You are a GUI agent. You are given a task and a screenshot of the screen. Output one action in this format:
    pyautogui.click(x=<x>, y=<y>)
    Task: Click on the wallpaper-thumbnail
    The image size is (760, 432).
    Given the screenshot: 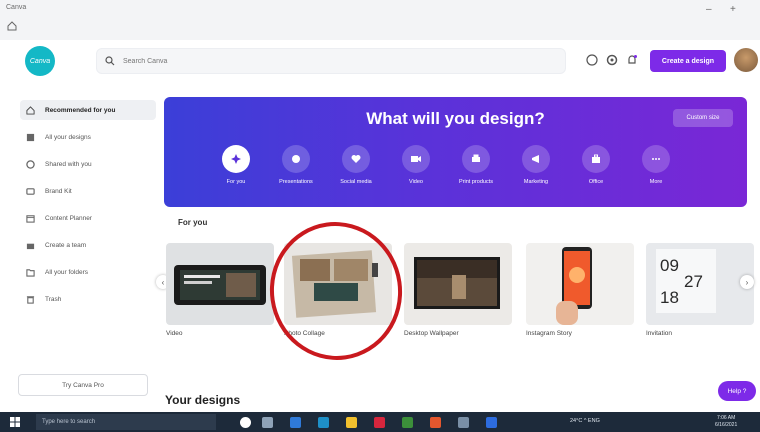 What is the action you would take?
    pyautogui.click(x=458, y=284)
    